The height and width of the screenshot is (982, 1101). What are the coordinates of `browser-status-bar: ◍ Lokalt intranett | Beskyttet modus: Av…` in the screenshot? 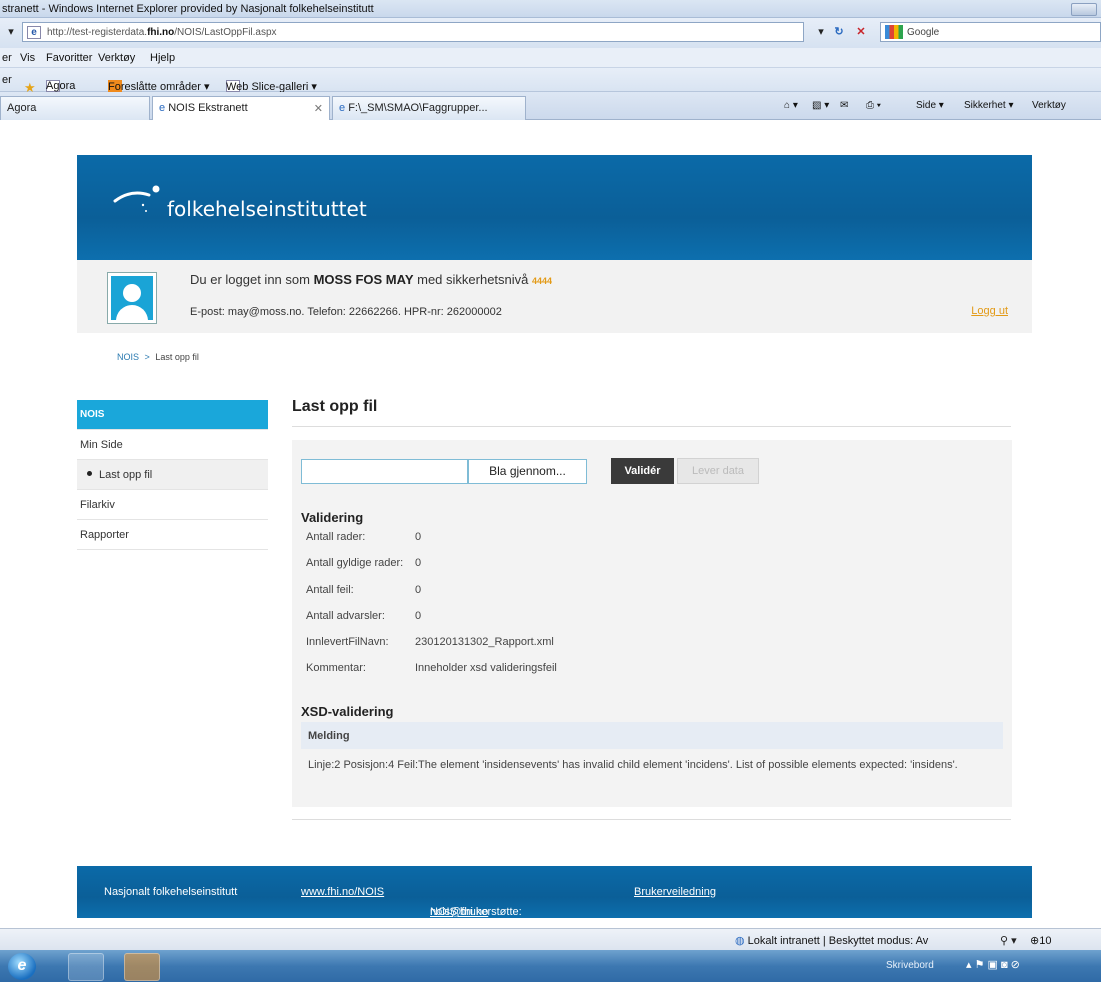 It's located at (550, 939).